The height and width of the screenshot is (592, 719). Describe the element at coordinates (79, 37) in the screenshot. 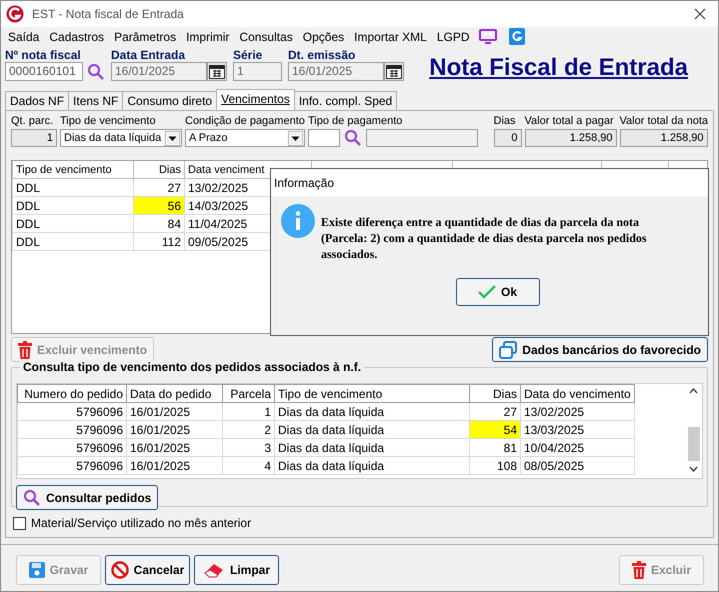

I see `menu-item: Cadastros` at that location.